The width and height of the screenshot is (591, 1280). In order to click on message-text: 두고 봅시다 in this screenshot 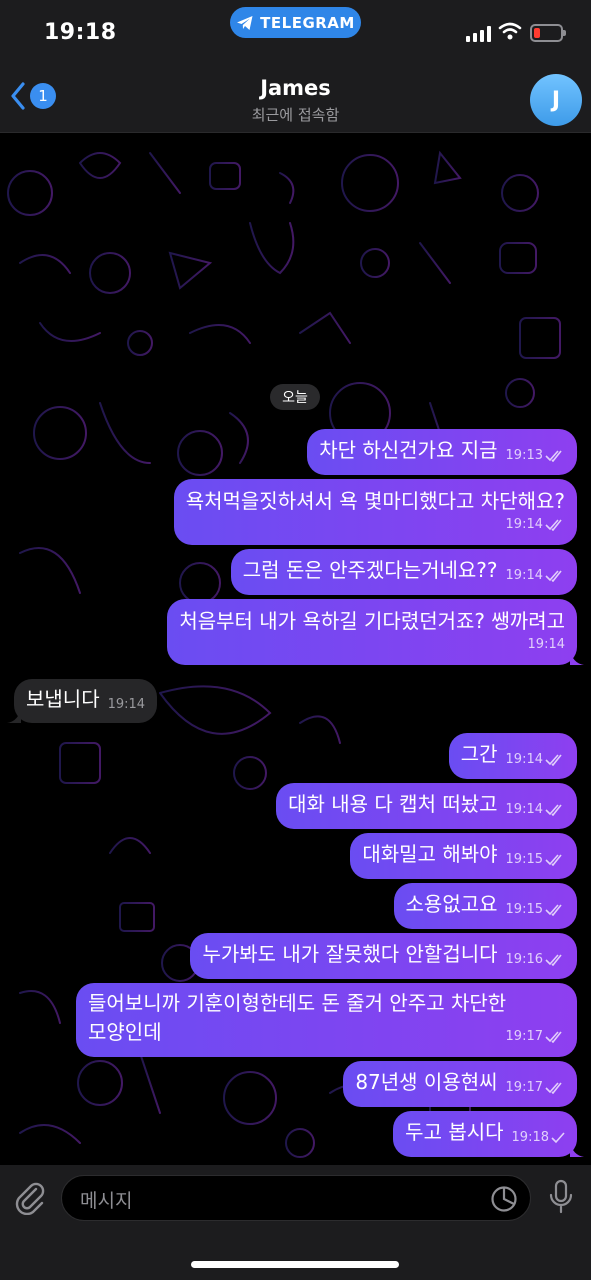, I will do `click(454, 1132)`.